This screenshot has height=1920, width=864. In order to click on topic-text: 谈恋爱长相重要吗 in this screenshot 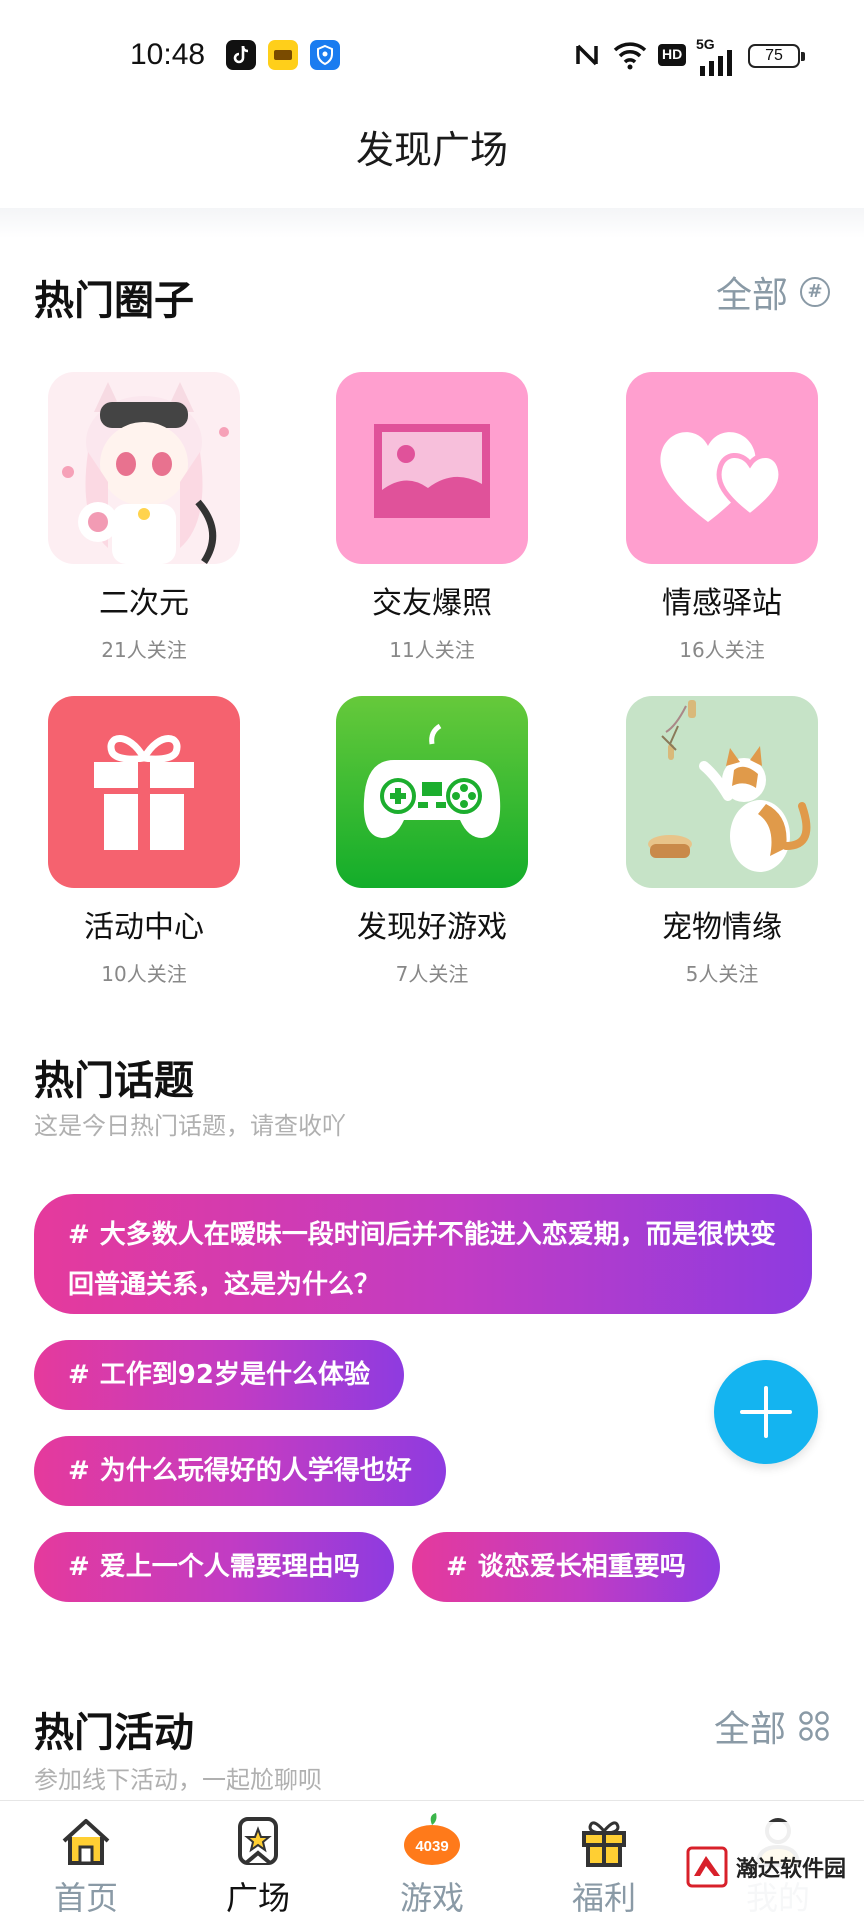, I will do `click(581, 1567)`.